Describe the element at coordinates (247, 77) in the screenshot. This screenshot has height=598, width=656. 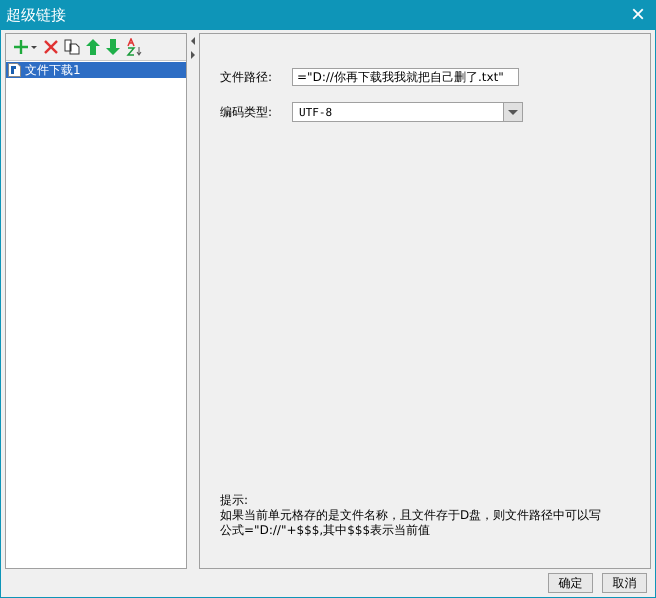
I see `field-label: 文件路径:` at that location.